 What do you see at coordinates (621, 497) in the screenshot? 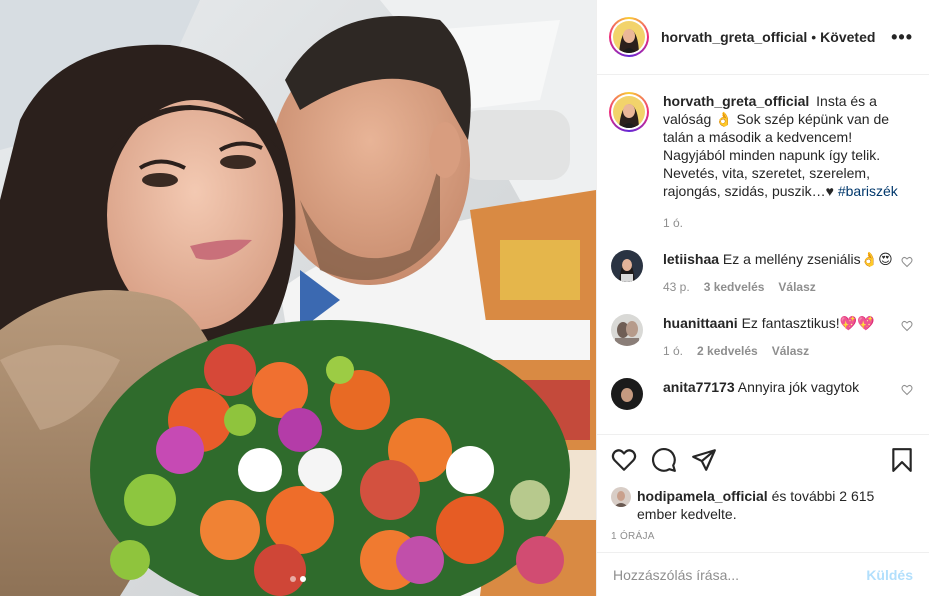
I see `liker-avatar` at bounding box center [621, 497].